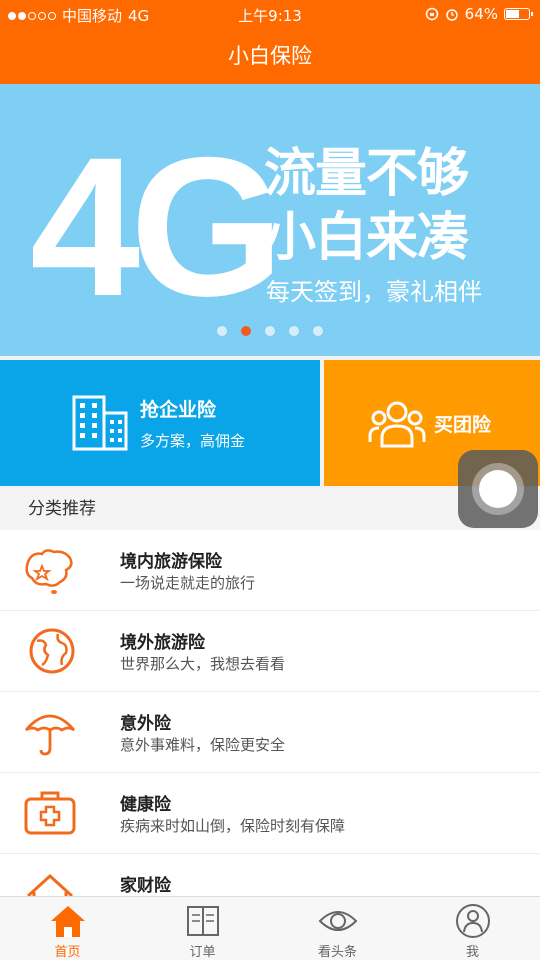 The width and height of the screenshot is (540, 960). Describe the element at coordinates (178, 410) in the screenshot. I see `enterprise-tile-title: 抢企业险` at that location.